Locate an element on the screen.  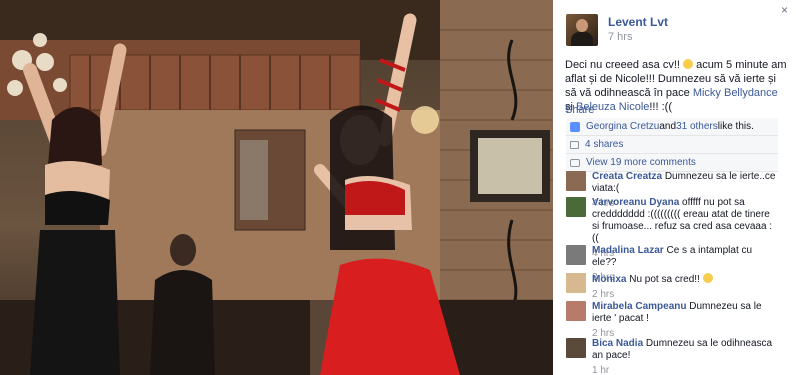
comment-time: 1 hr is located at coordinates (684, 370).